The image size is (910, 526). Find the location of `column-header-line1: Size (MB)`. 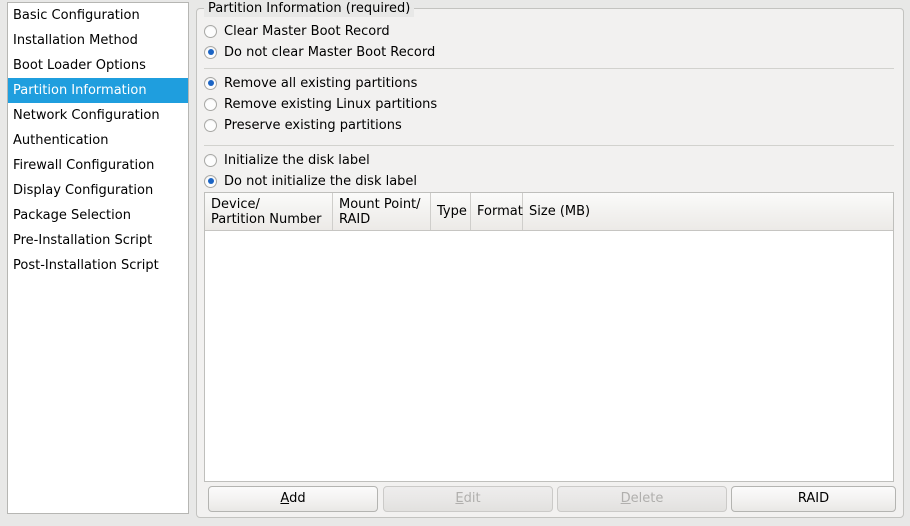

column-header-line1: Size (MB) is located at coordinates (560, 211).